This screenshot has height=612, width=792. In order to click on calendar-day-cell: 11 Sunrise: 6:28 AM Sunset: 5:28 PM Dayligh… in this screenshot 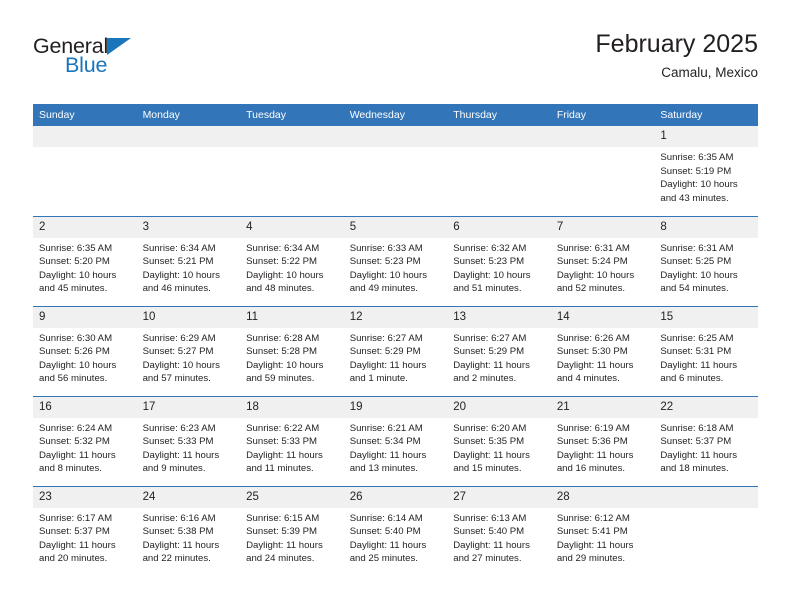, I will do `click(292, 350)`.